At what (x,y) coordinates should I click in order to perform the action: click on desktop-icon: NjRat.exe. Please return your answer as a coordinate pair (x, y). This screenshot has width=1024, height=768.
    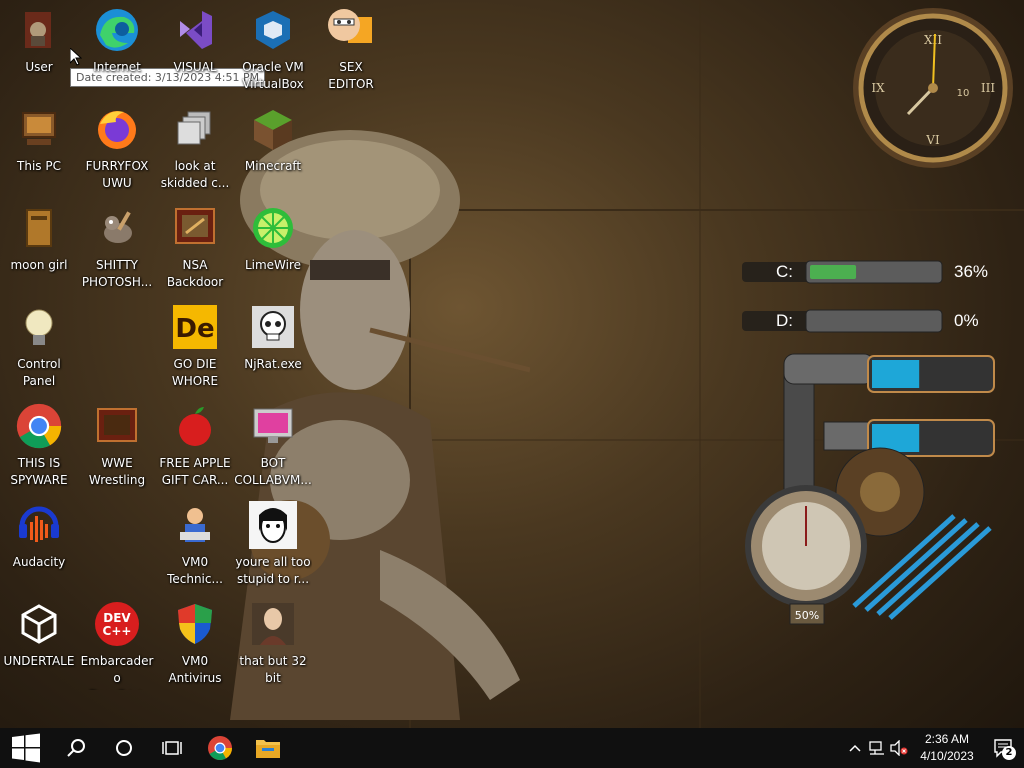
    Looking at the image, I should click on (273, 345).